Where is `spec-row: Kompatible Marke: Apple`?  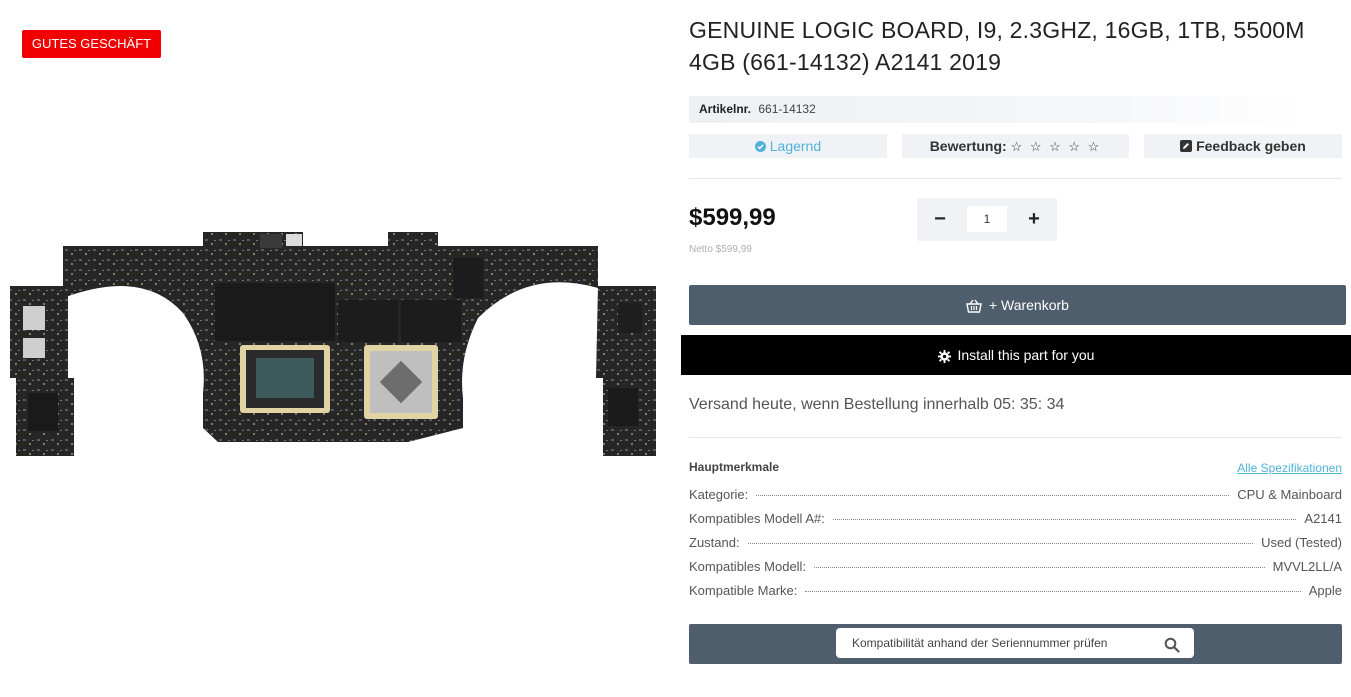
spec-row: Kompatible Marke: Apple is located at coordinates (1015, 595).